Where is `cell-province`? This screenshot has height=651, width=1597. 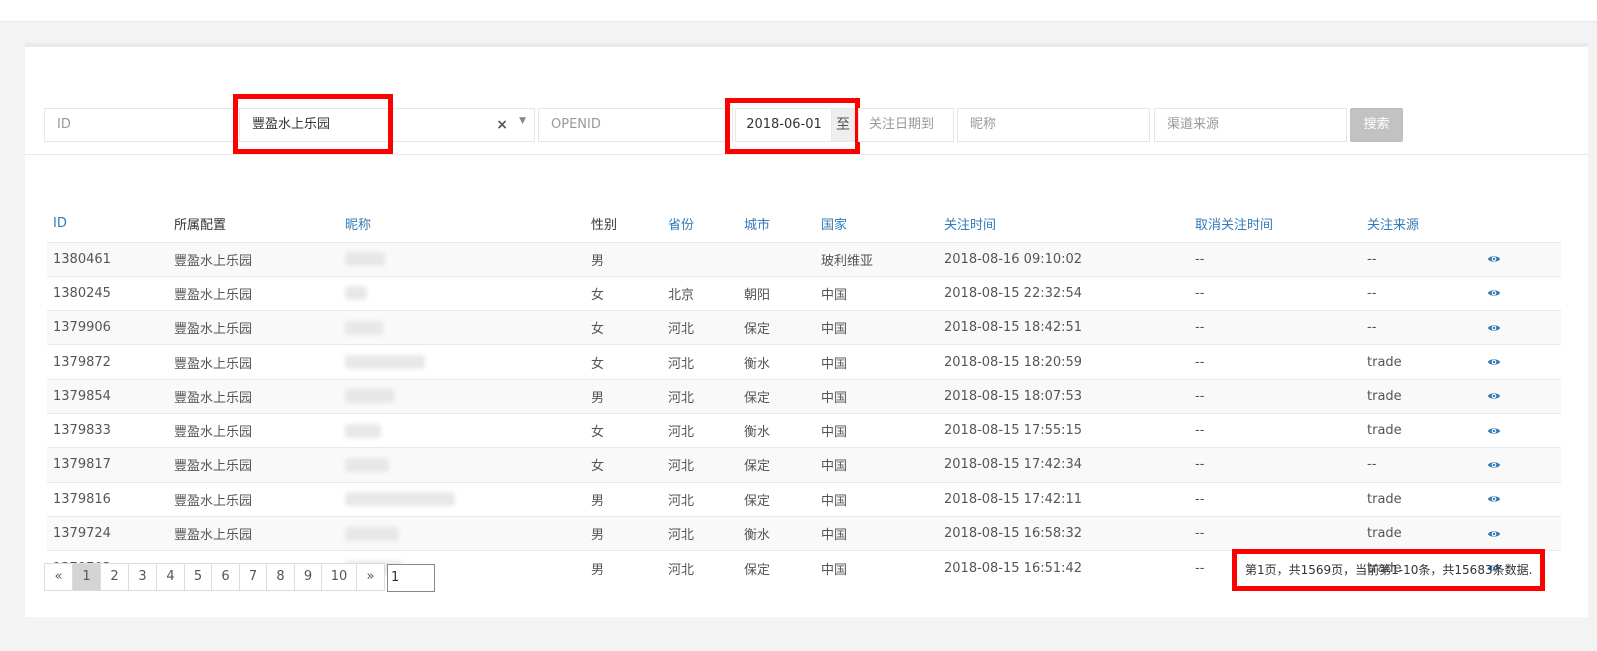
cell-province is located at coordinates (700, 259).